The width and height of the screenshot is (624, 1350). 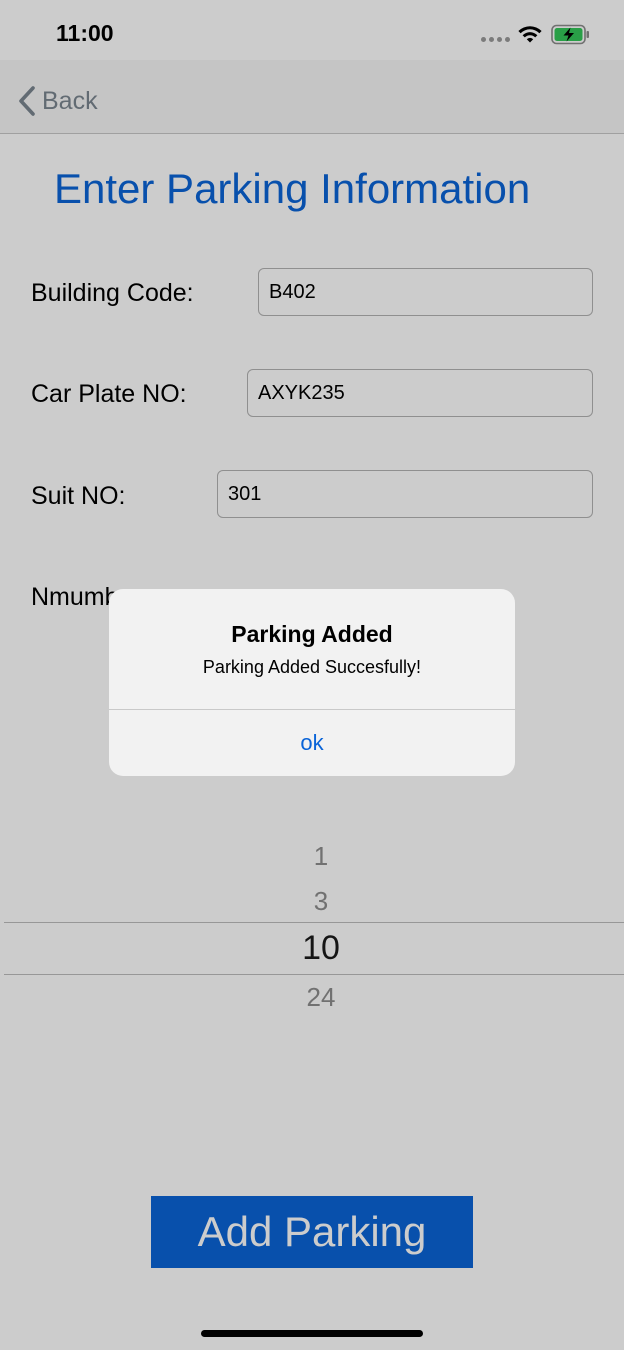 I want to click on alert-ok-button: ok, so click(x=312, y=743).